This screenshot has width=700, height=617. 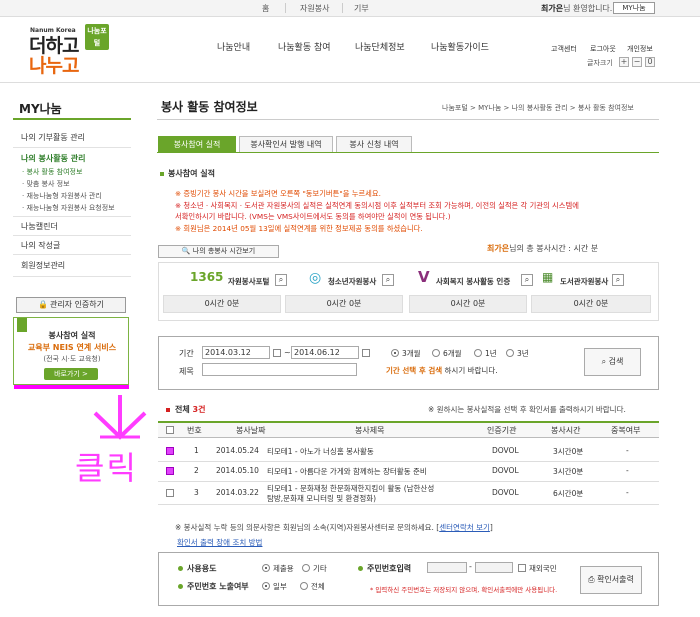 What do you see at coordinates (53, 158) in the screenshot?
I see `sidebar-item-volunteer: 나의 봉사활동 관리` at bounding box center [53, 158].